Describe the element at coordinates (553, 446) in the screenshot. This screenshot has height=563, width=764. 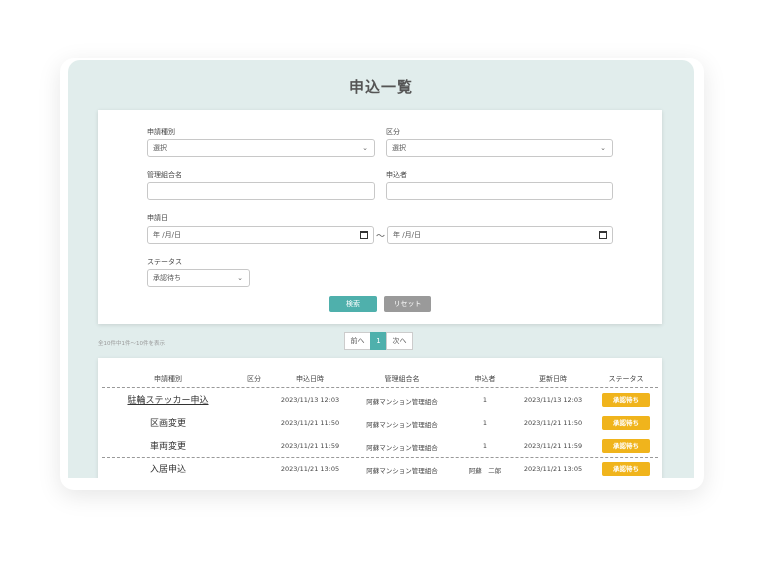
I see `row-updated-at: 2023/11/21 11:59` at that location.